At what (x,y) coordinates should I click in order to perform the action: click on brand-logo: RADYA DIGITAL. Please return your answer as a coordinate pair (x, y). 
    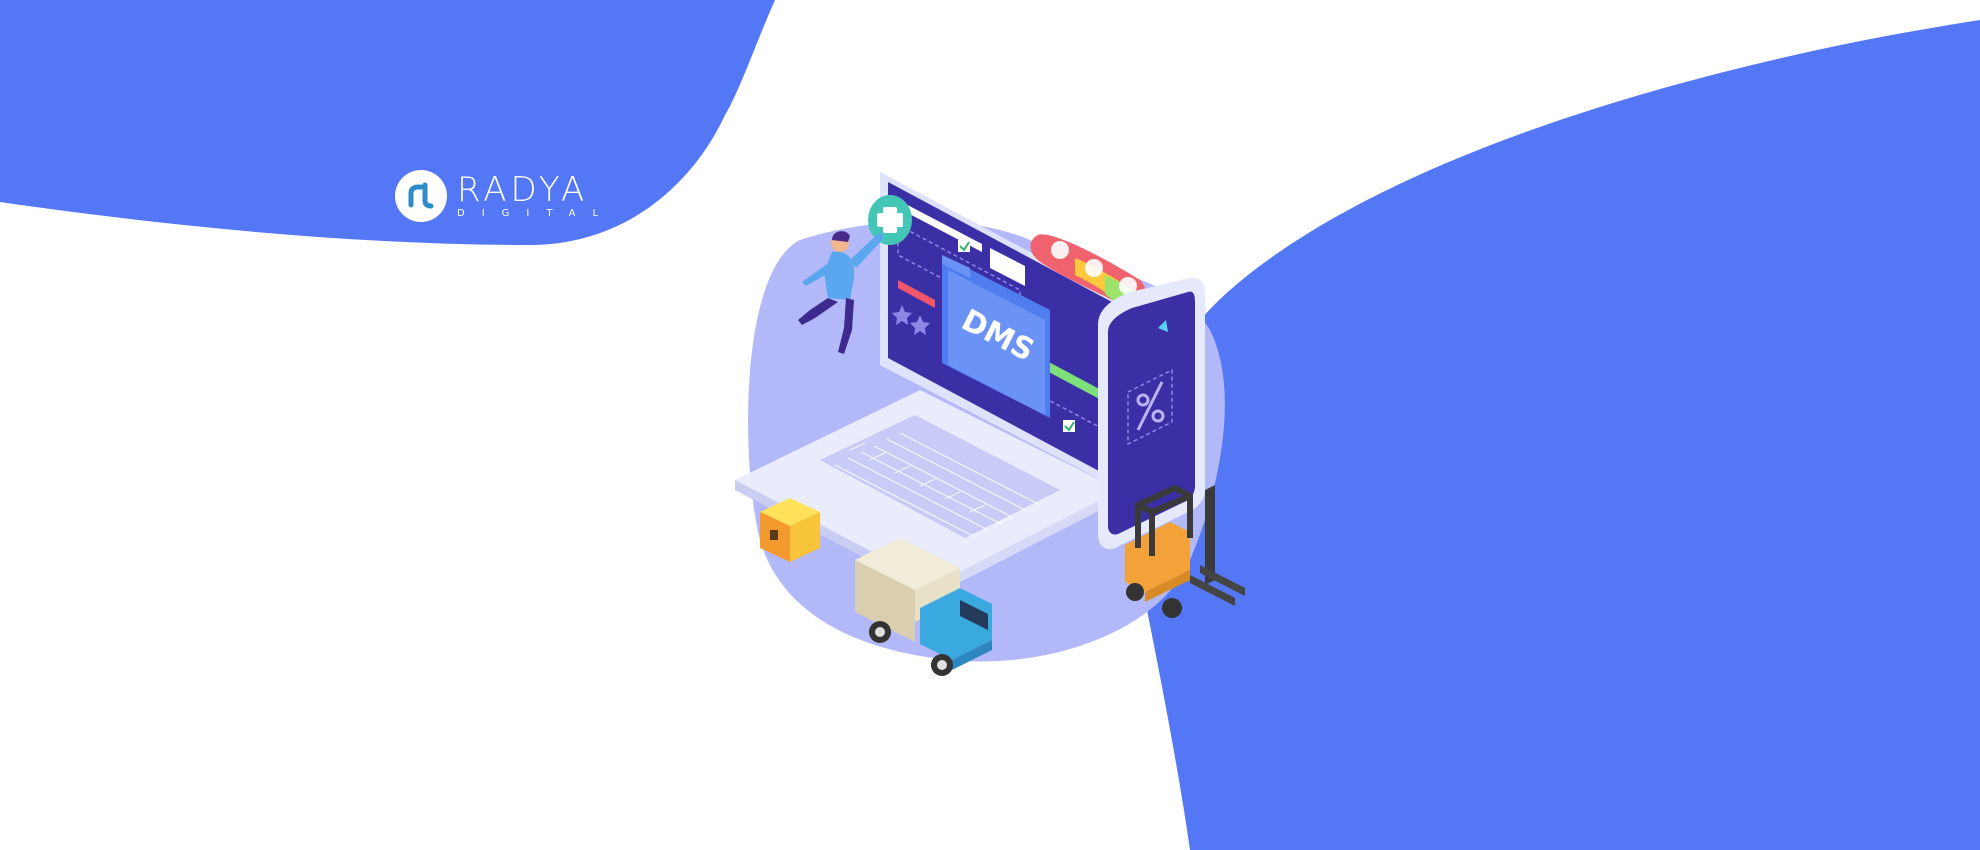
    Looking at the image, I should click on (505, 196).